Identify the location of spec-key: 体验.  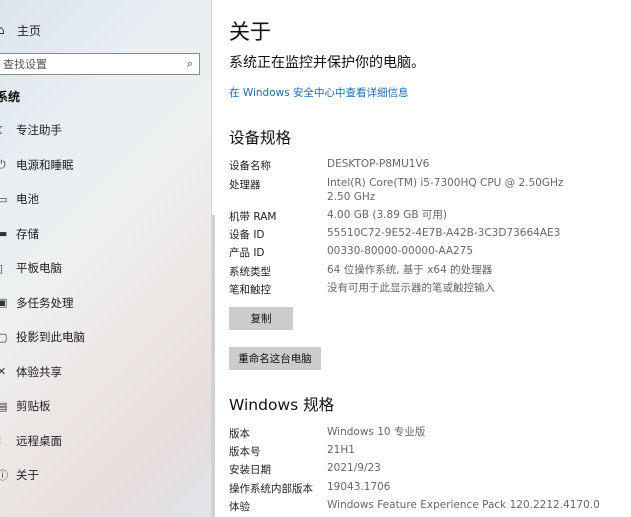
(239, 507).